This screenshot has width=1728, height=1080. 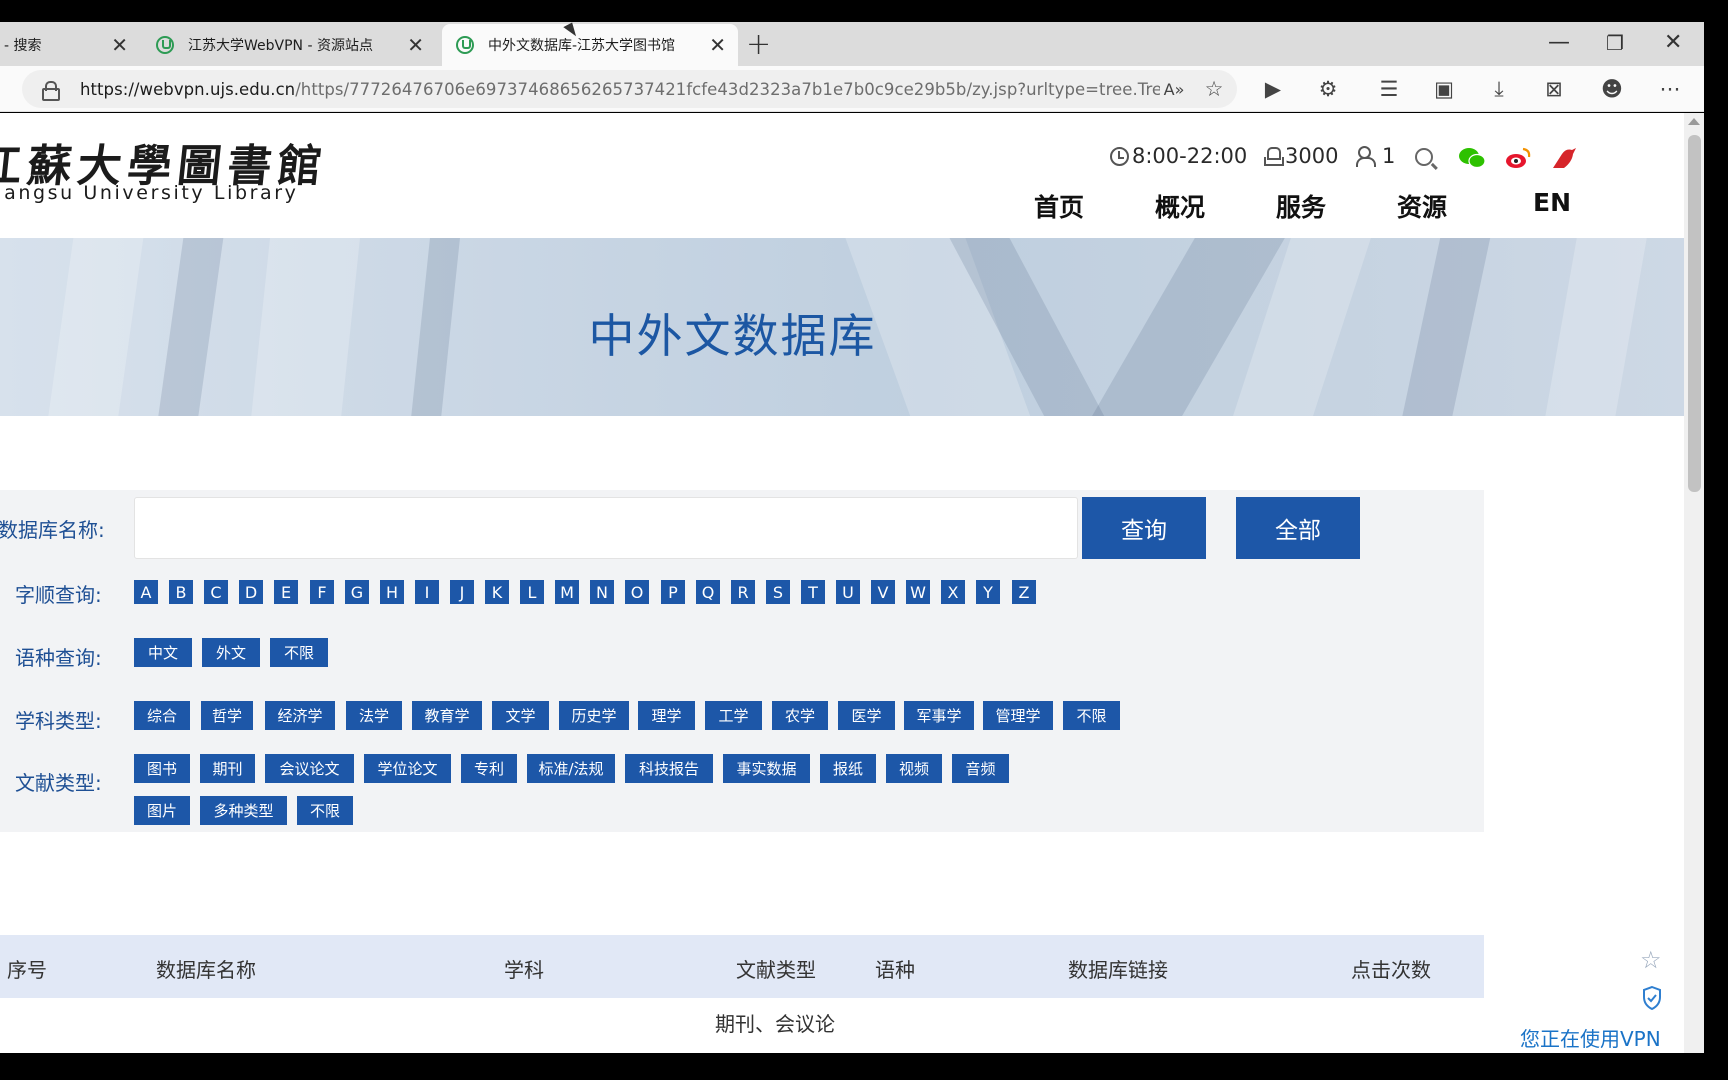 What do you see at coordinates (1389, 89) in the screenshot?
I see `favorites-icon: ☰` at bounding box center [1389, 89].